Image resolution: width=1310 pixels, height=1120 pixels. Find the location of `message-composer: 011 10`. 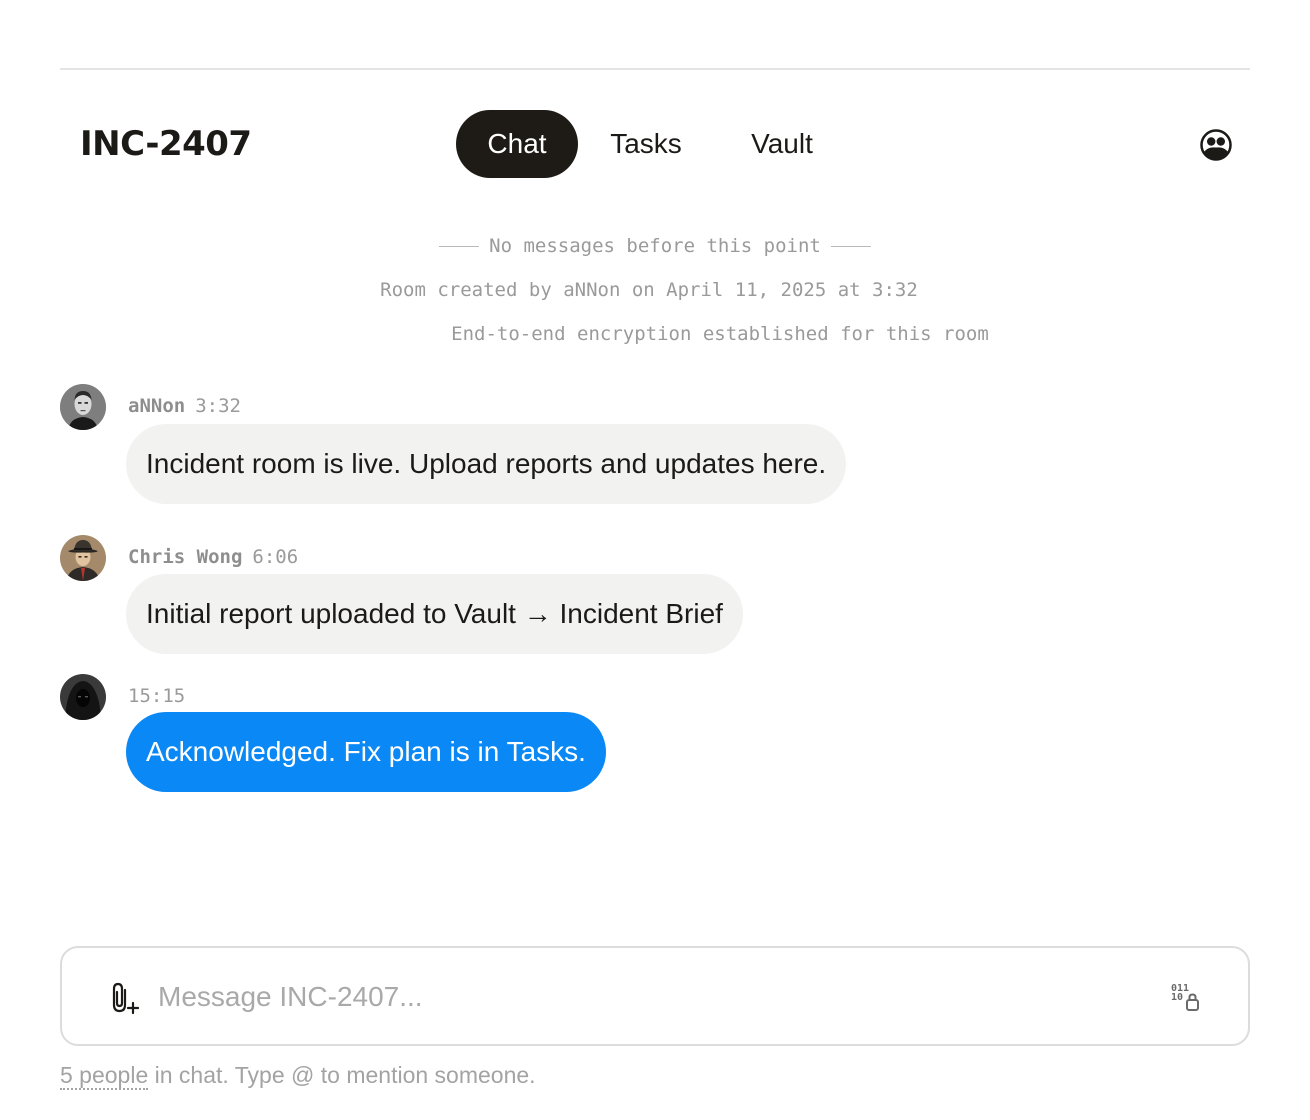

message-composer: 011 10 is located at coordinates (655, 996).